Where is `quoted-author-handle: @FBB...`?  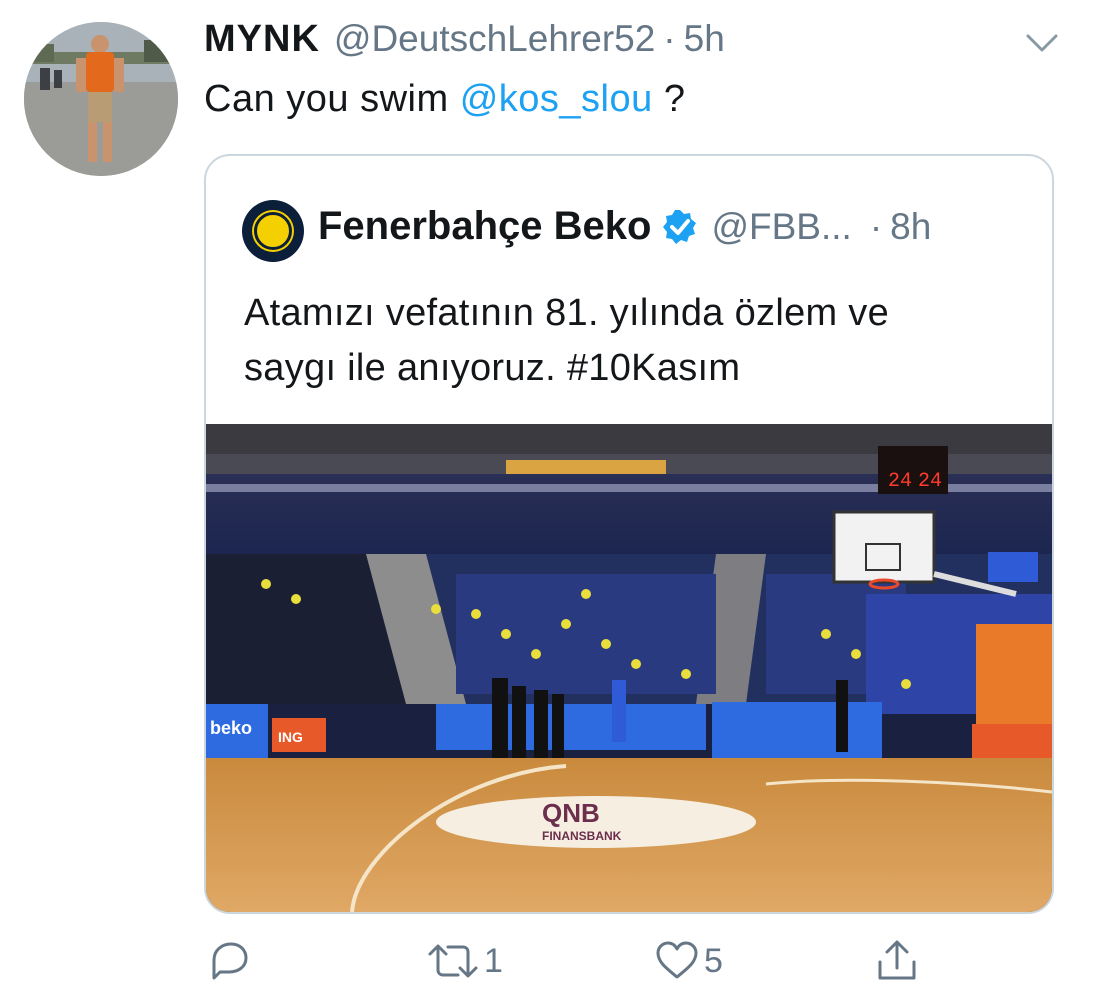 quoted-author-handle: @FBB... is located at coordinates (781, 226).